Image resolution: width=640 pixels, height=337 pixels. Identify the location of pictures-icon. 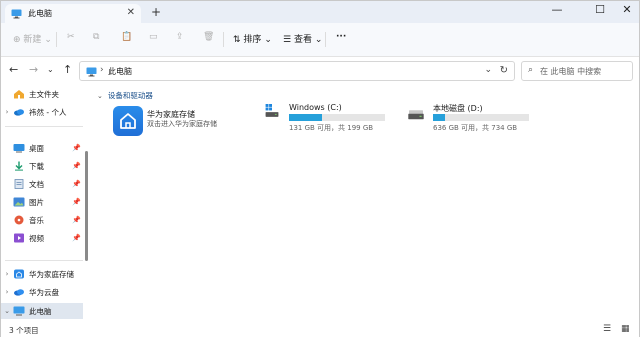
(19, 202).